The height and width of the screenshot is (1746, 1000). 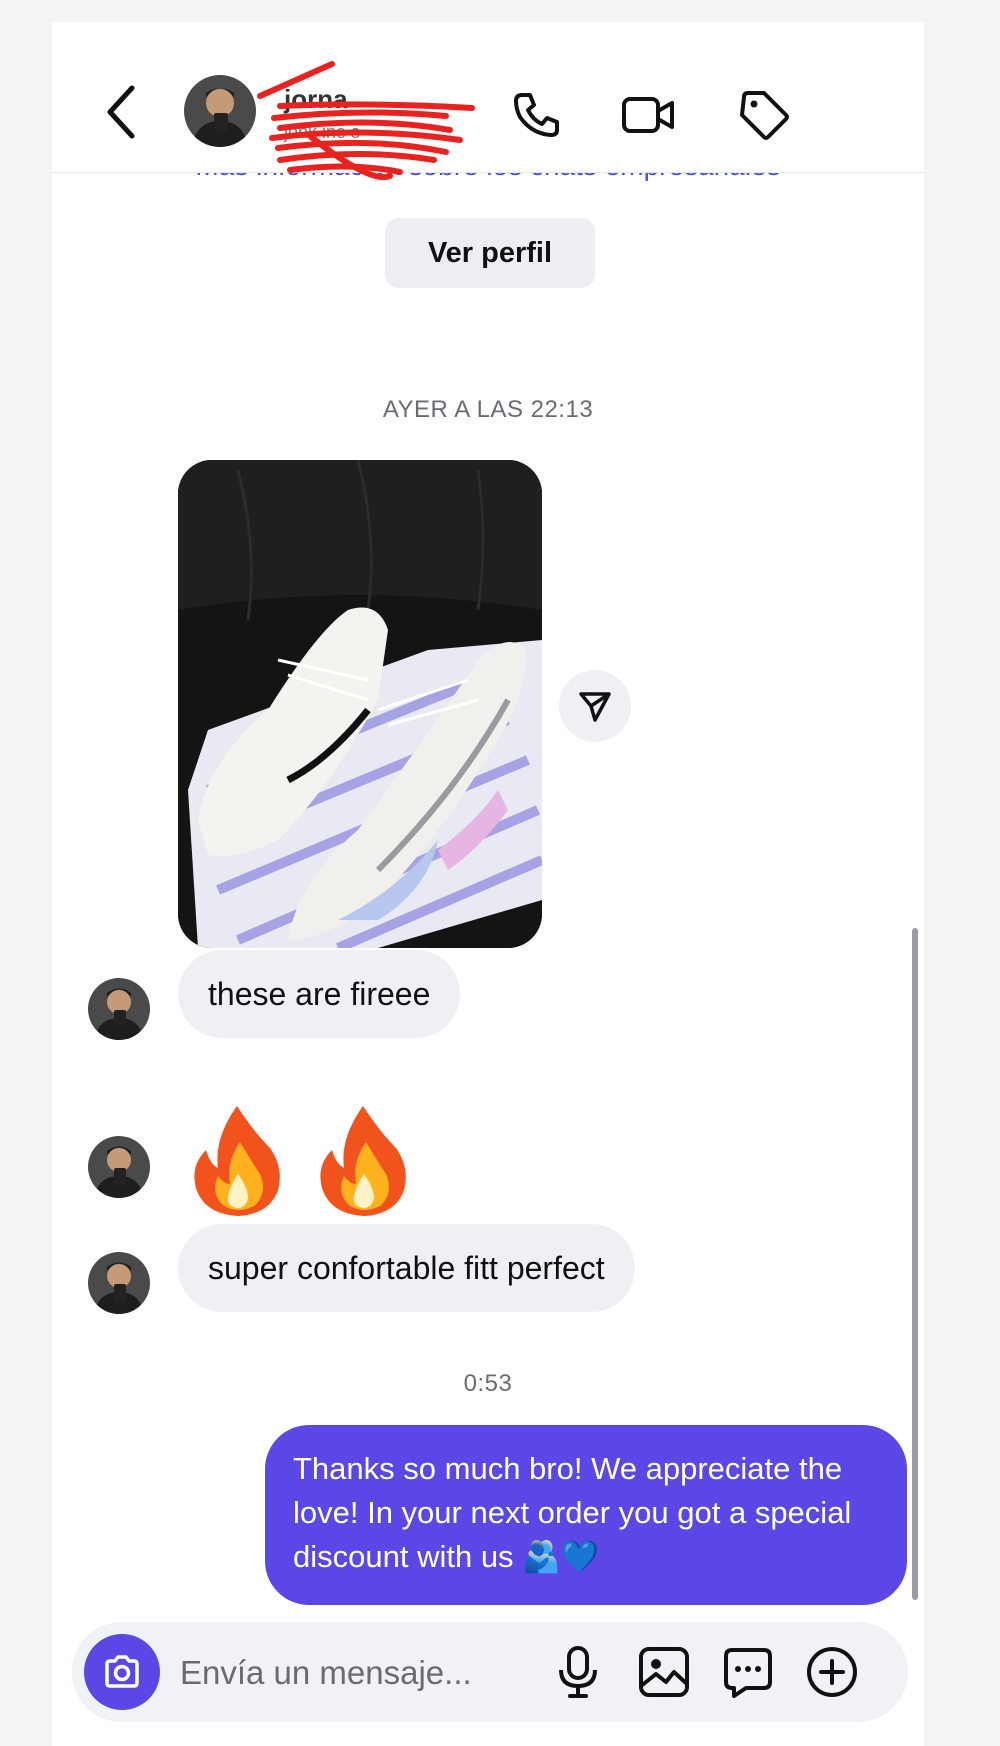 I want to click on incoming-message: these are fireee, so click(x=319, y=994).